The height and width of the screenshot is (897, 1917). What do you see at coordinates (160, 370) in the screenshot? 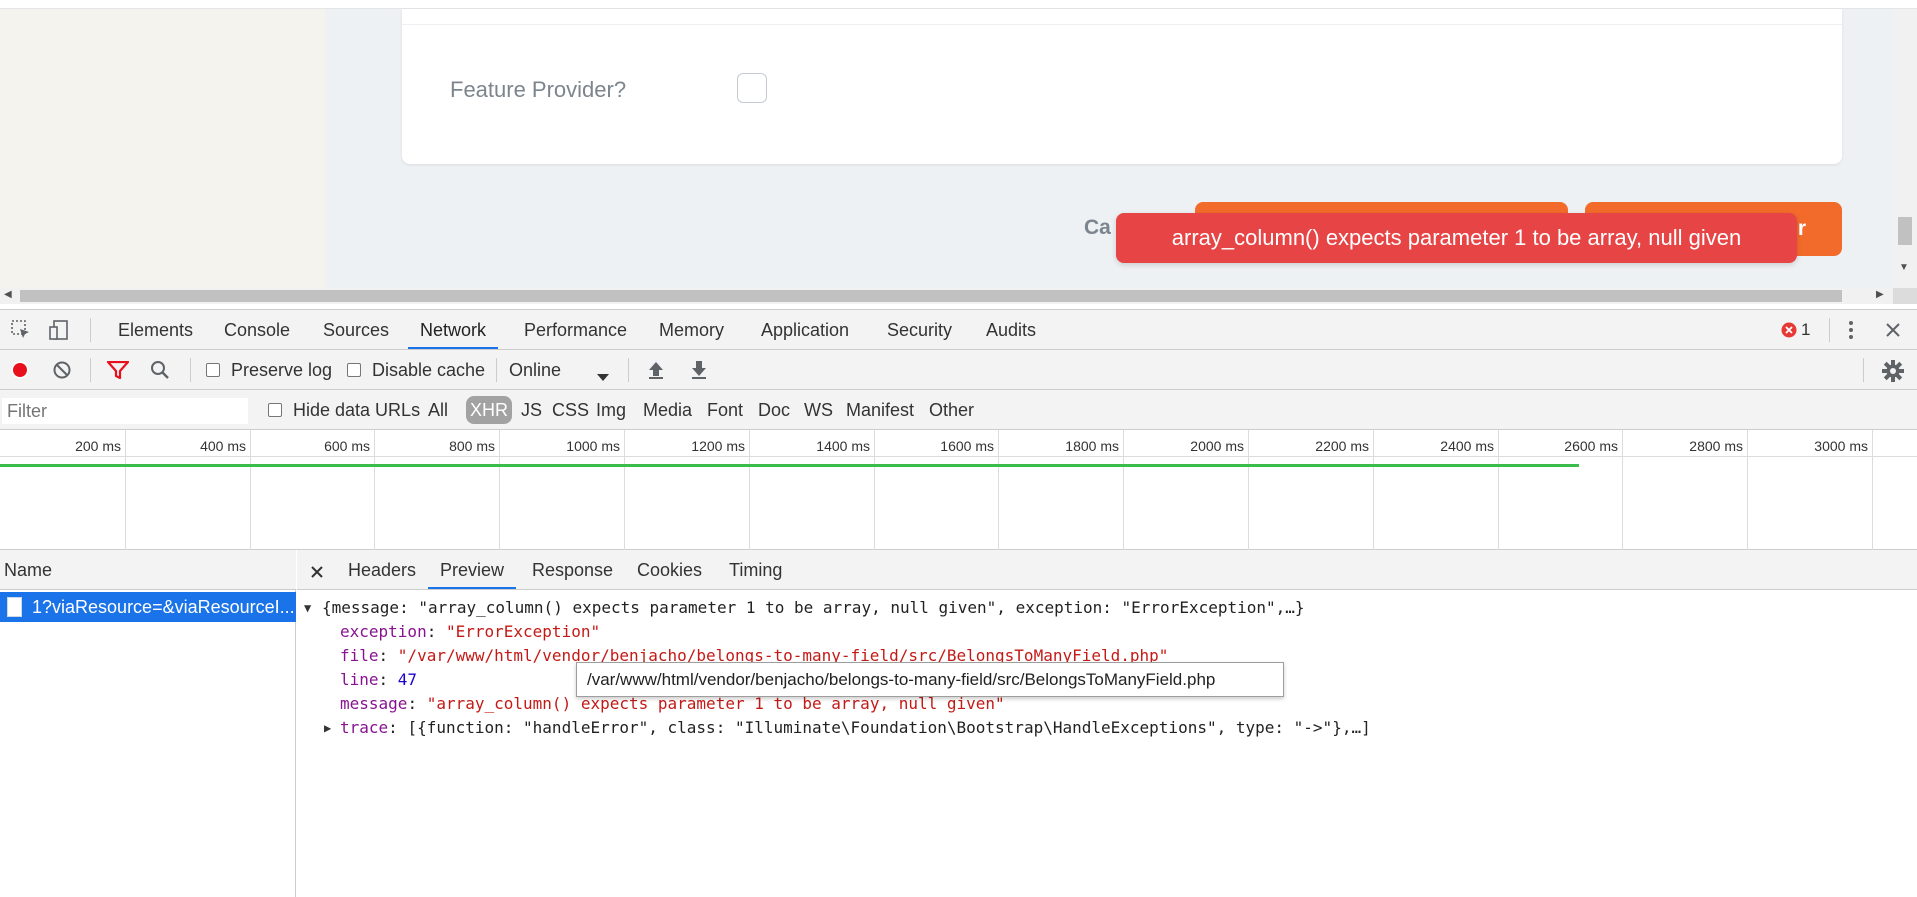
I see `search-icon` at bounding box center [160, 370].